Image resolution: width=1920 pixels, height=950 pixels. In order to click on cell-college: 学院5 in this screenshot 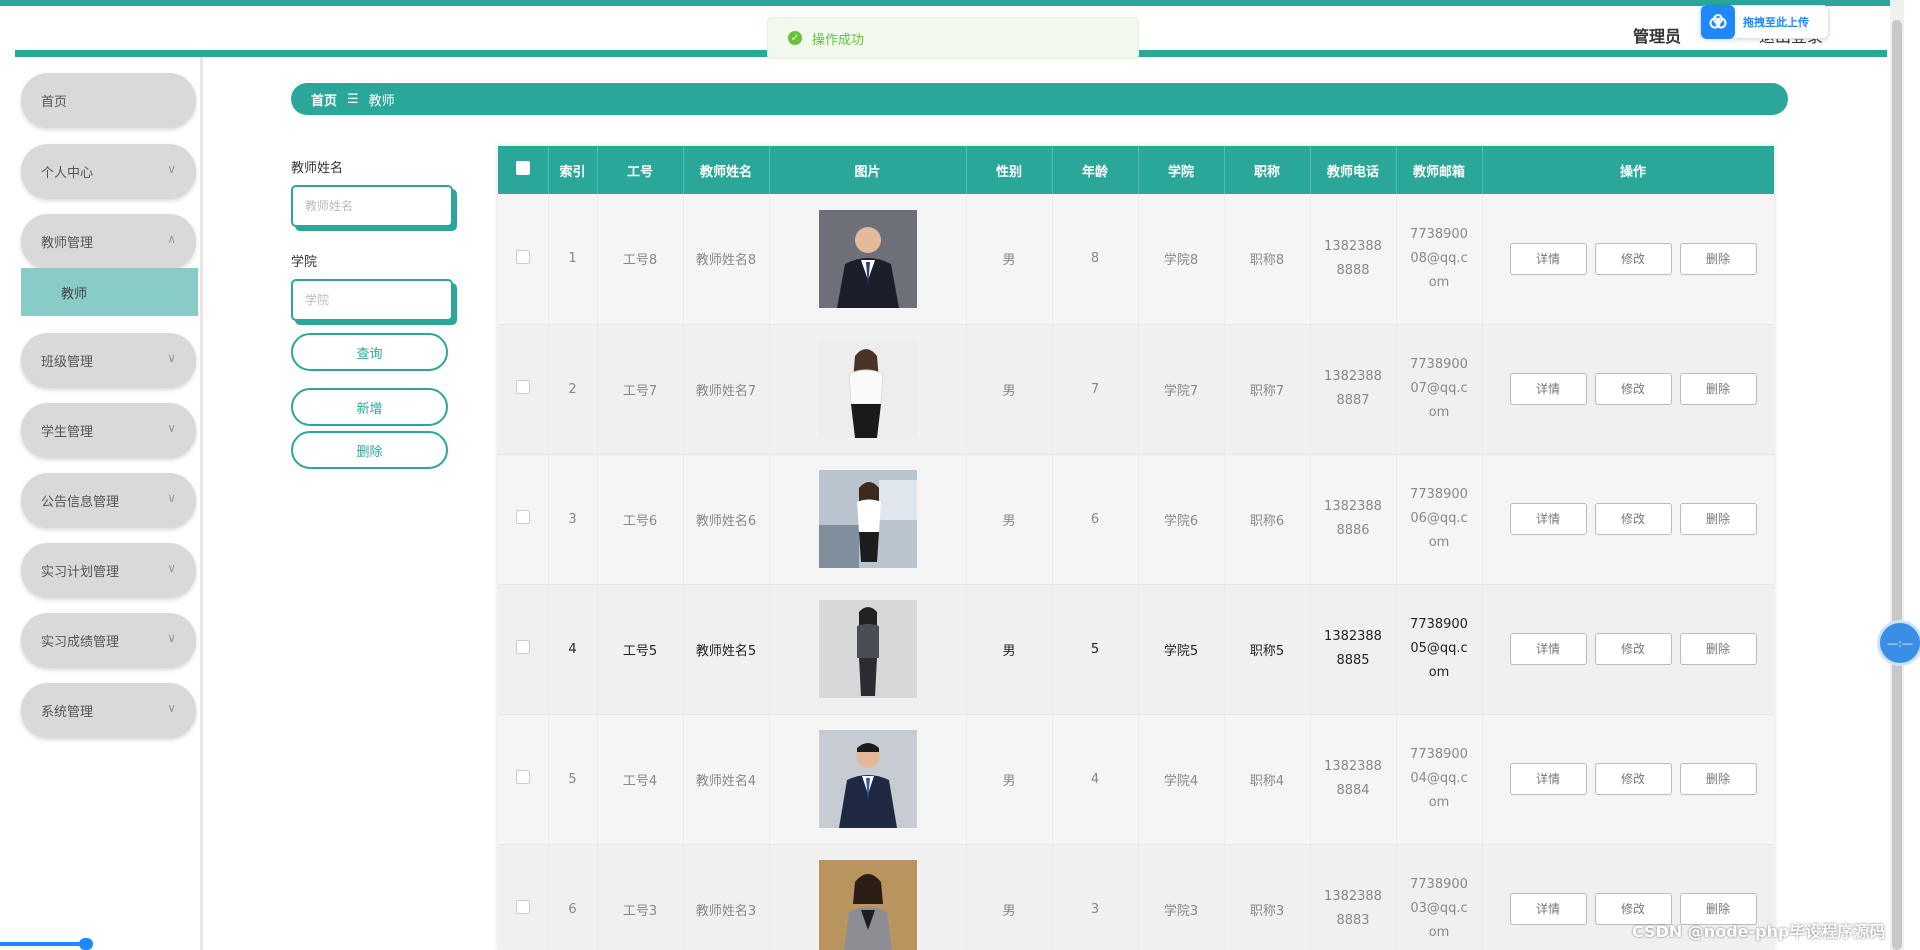, I will do `click(1181, 649)`.